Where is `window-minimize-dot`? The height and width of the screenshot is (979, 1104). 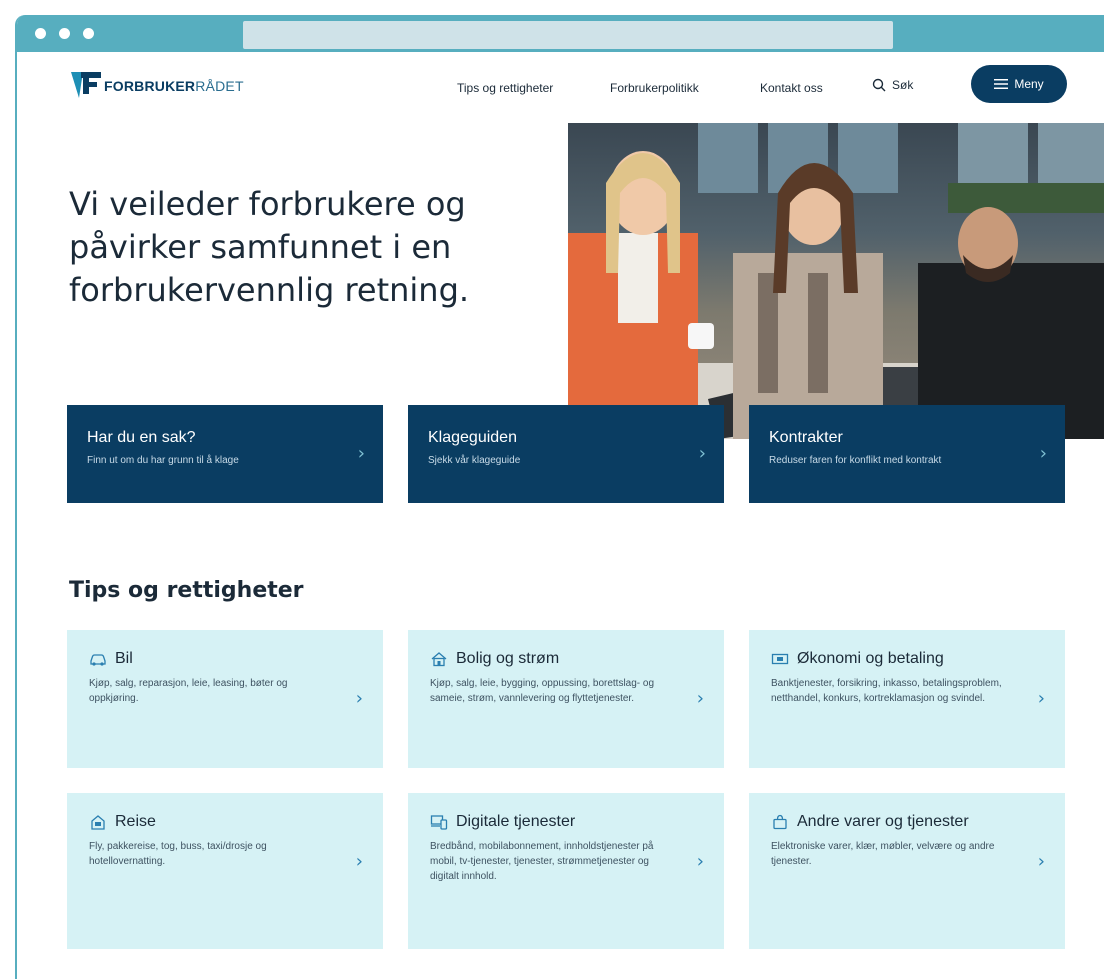 window-minimize-dot is located at coordinates (64, 33).